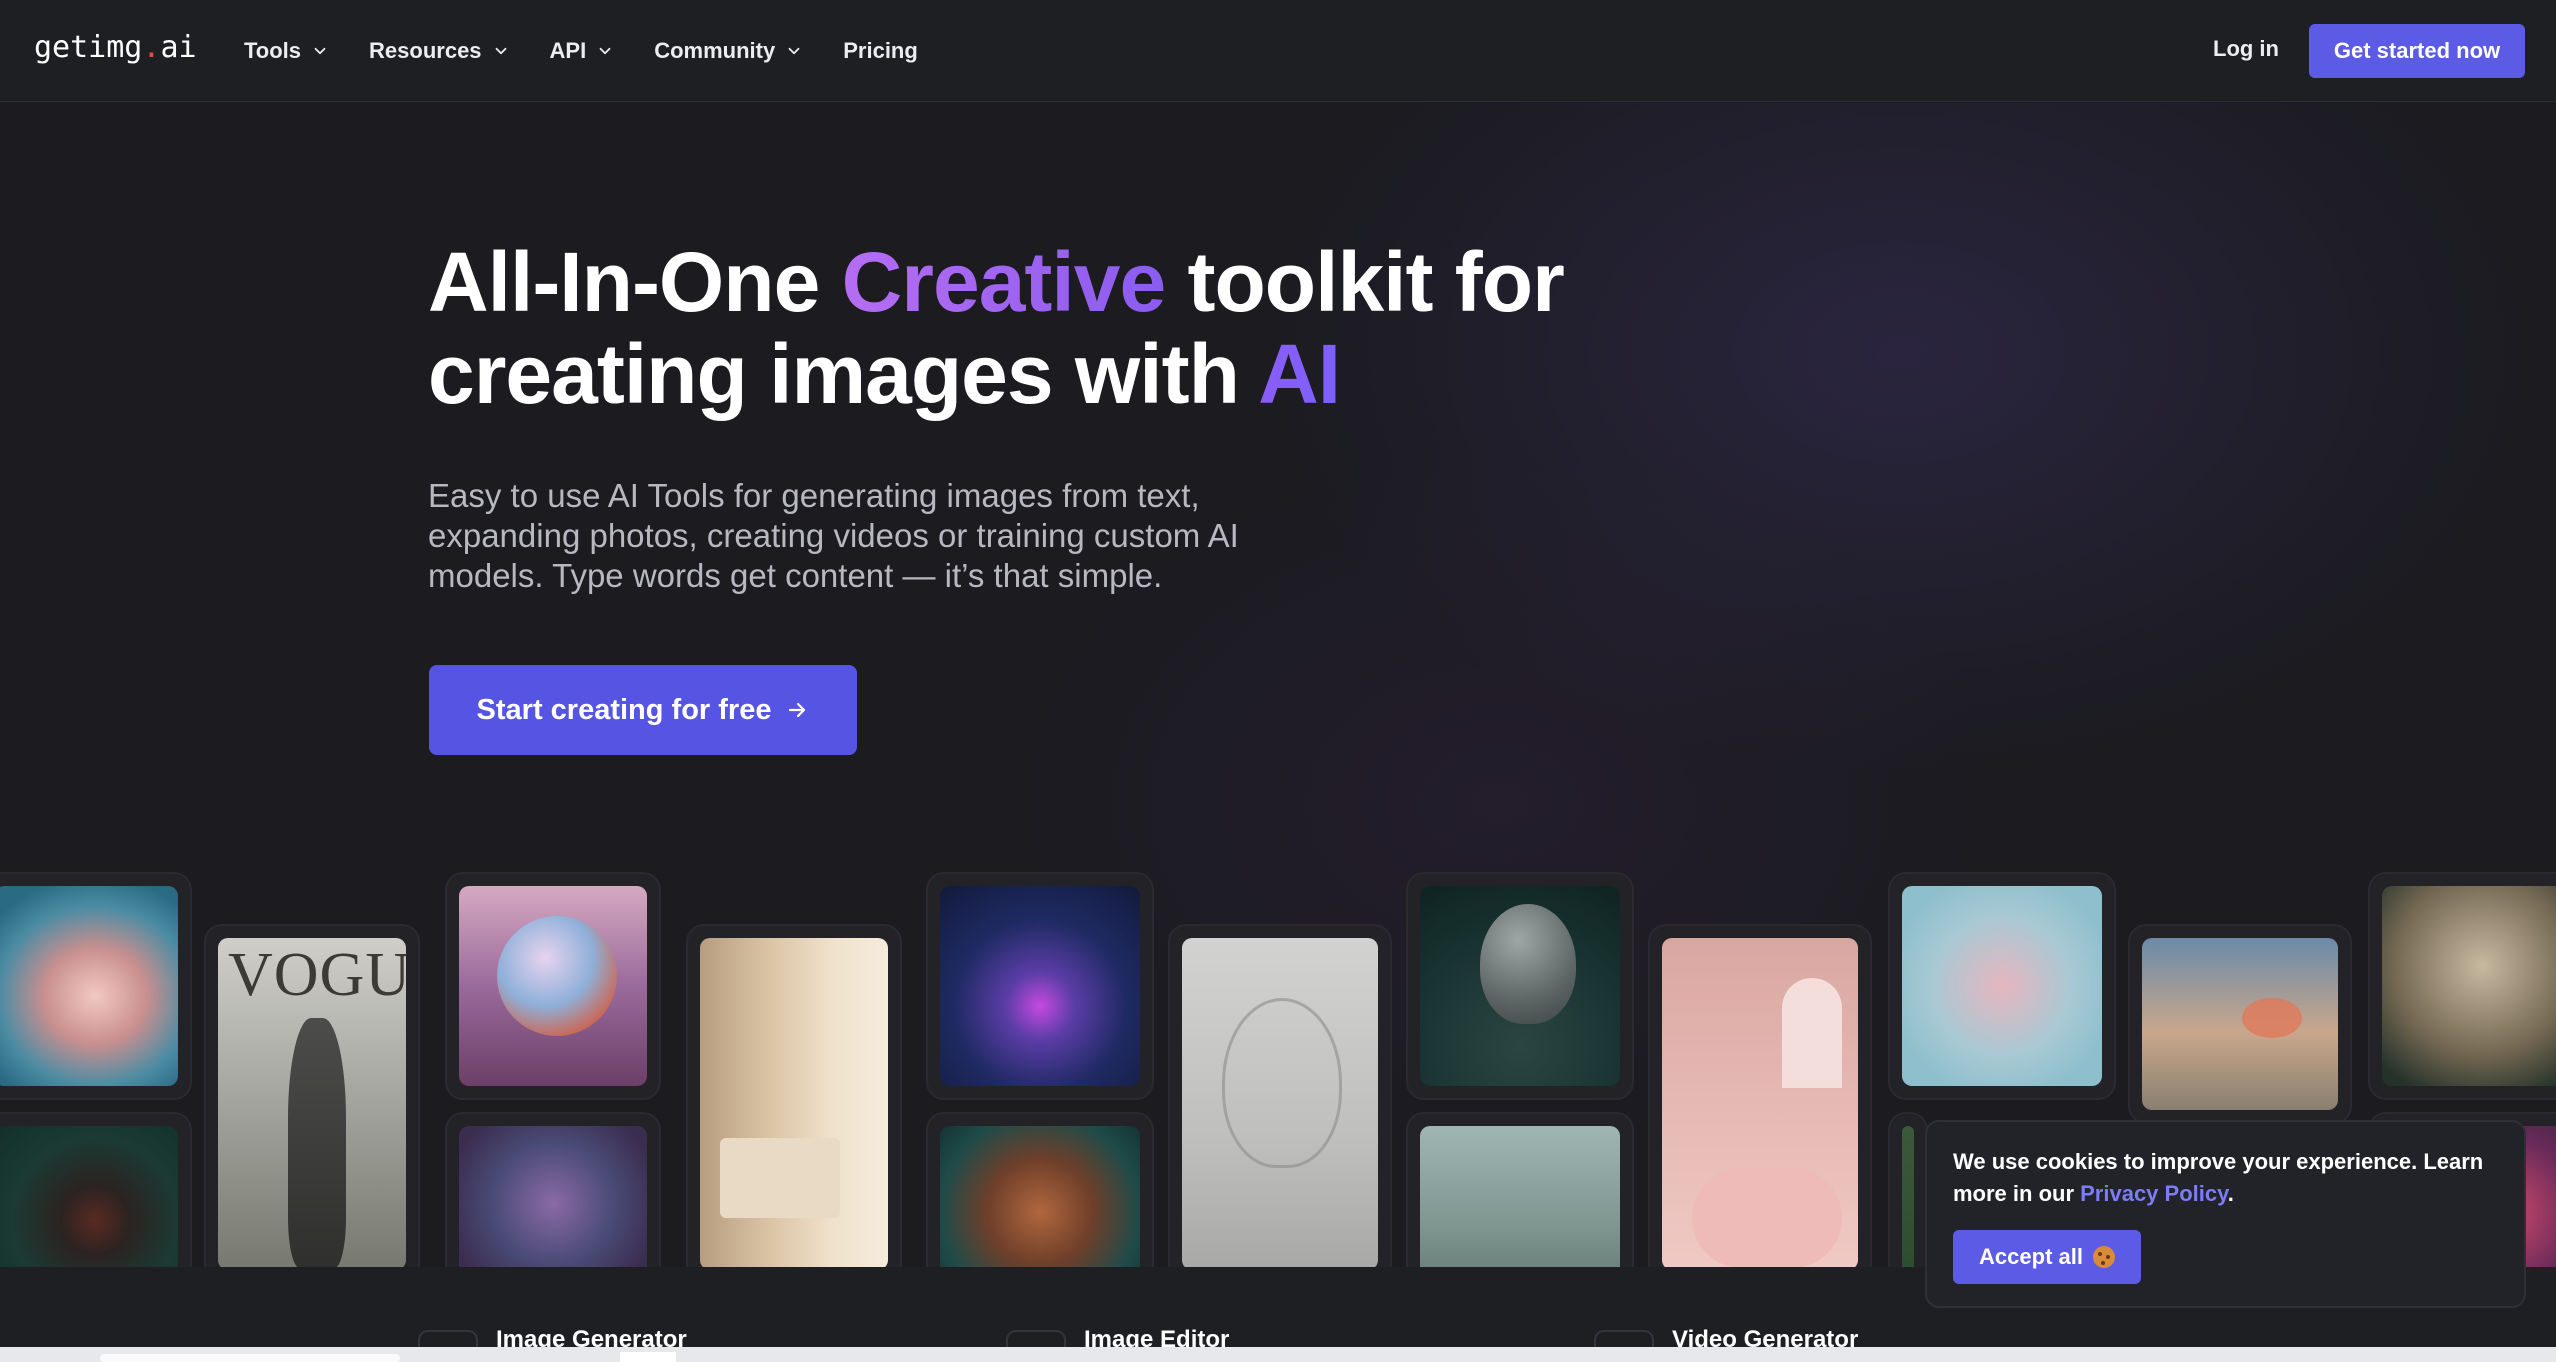 The width and height of the screenshot is (2556, 1362). Describe the element at coordinates (2031, 1256) in the screenshot. I see `accept-label: Accept all` at that location.